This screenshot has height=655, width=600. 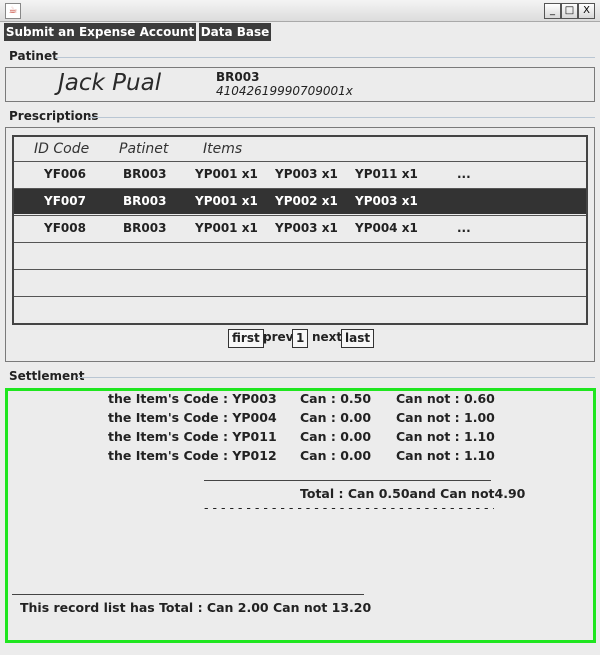 What do you see at coordinates (110, 83) in the screenshot?
I see `patient-name: Jack Pual` at bounding box center [110, 83].